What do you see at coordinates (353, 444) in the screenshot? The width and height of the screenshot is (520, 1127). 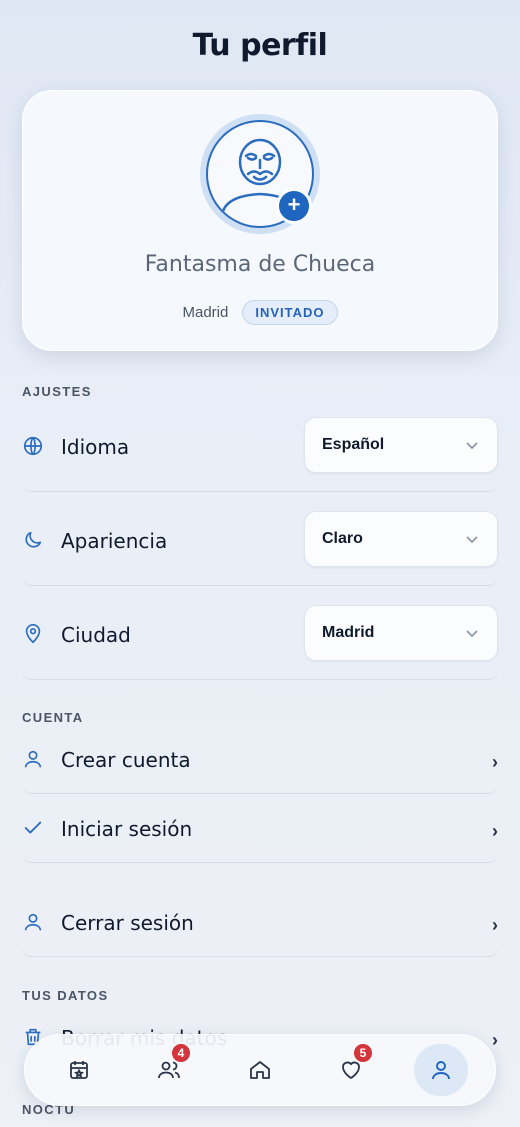 I see `language-select-value: Español` at bounding box center [353, 444].